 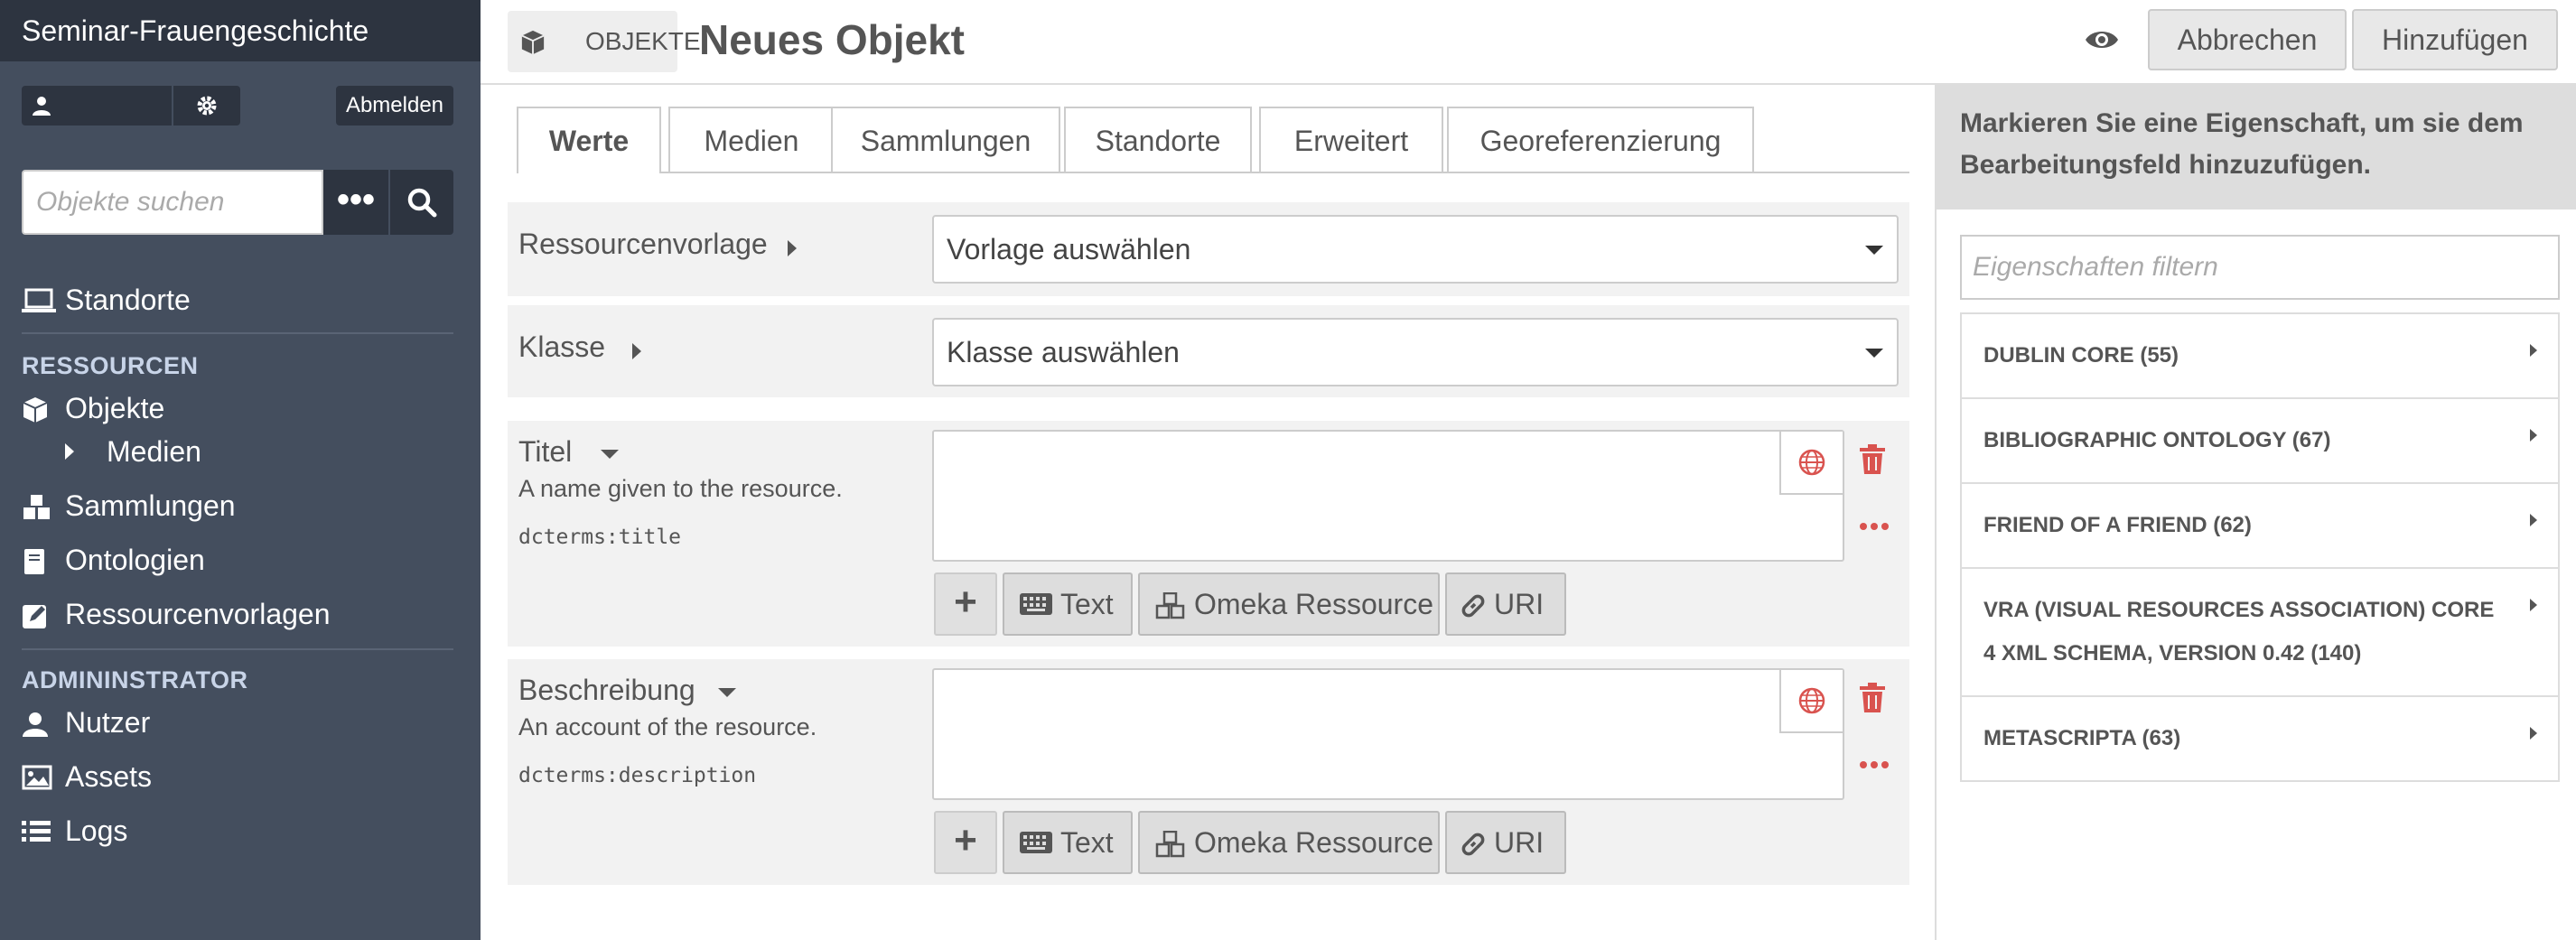 I want to click on property-title-label-text: Titel, so click(x=545, y=452).